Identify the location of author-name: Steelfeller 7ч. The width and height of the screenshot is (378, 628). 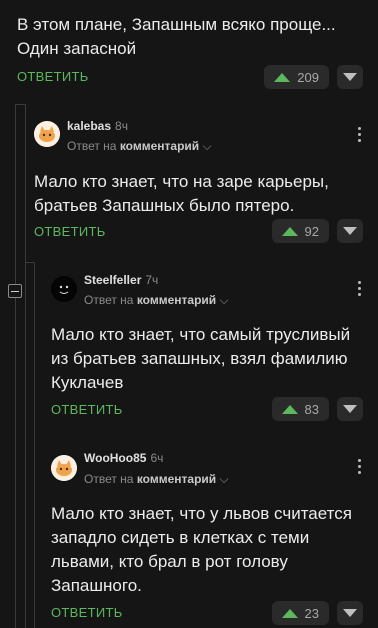
(121, 280).